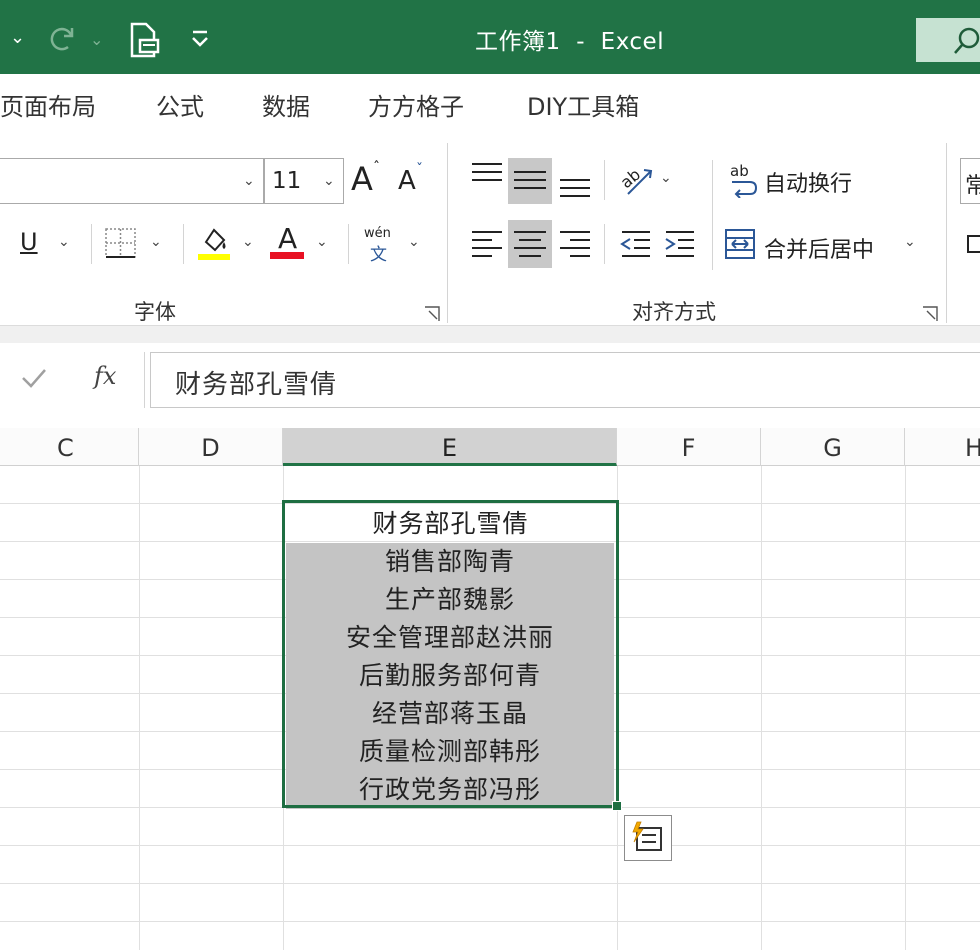  I want to click on fill-handle, so click(617, 806).